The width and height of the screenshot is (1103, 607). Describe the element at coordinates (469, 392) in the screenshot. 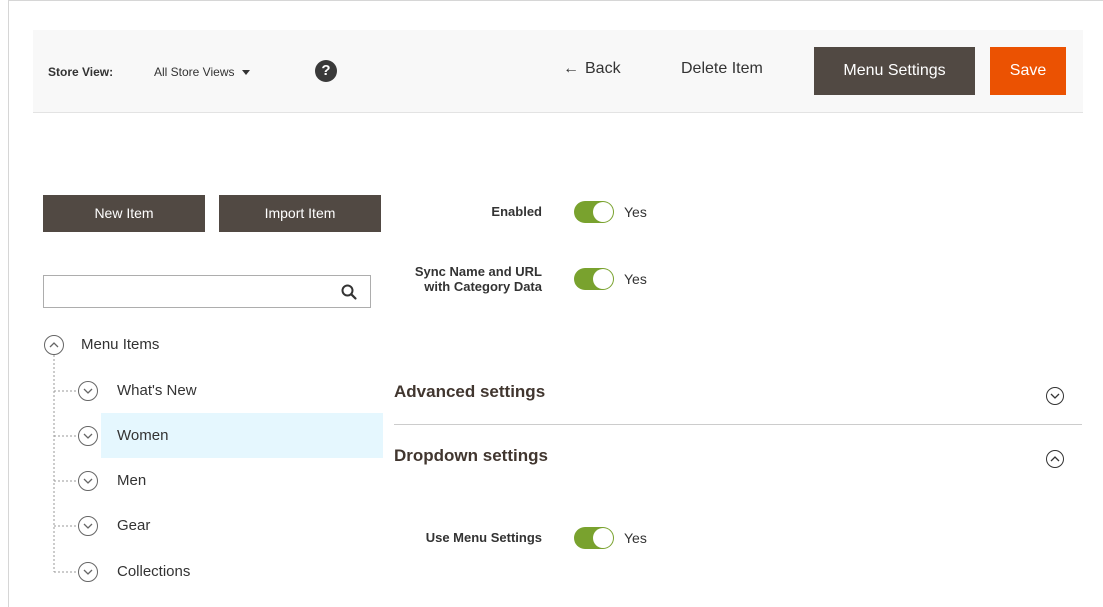

I see `advanced-settings-title: Advanced settings` at that location.